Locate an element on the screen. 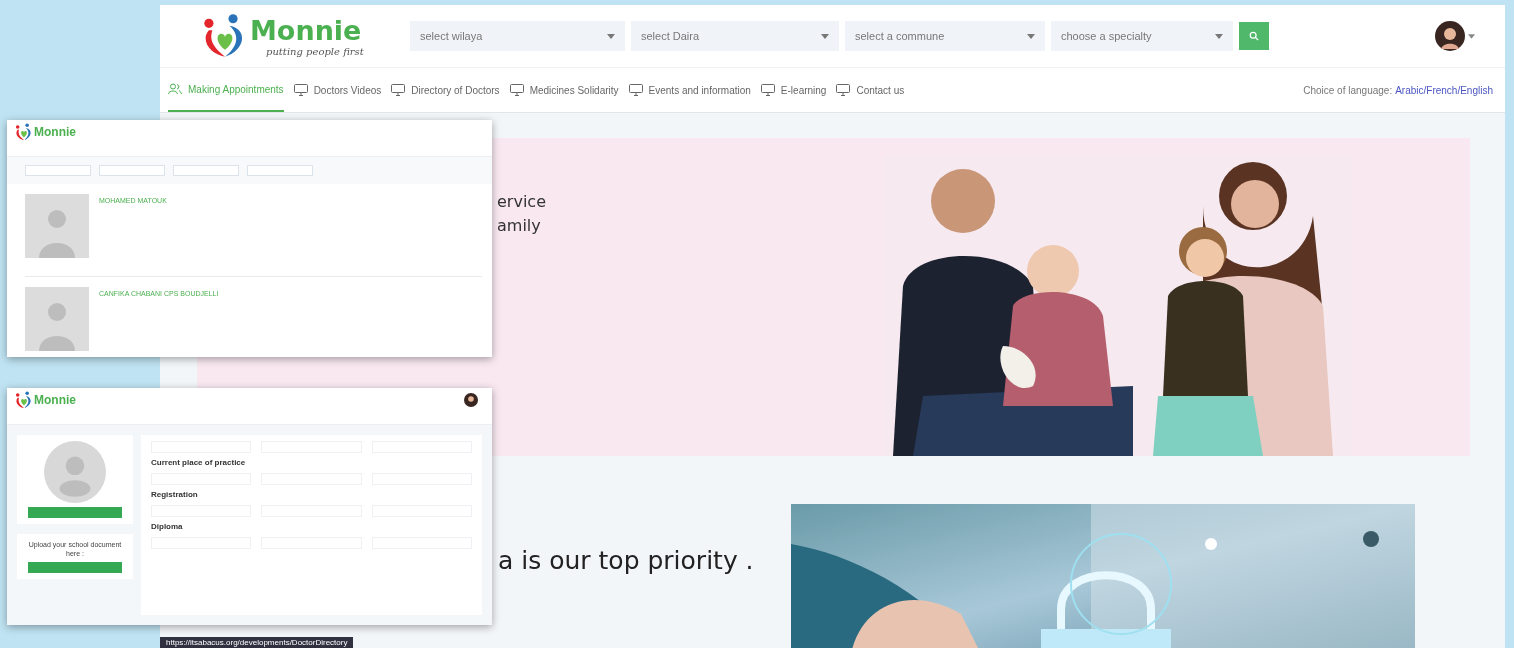  status-url: https://itsabacus.org/developments/DoctorDirectory is located at coordinates (257, 642).